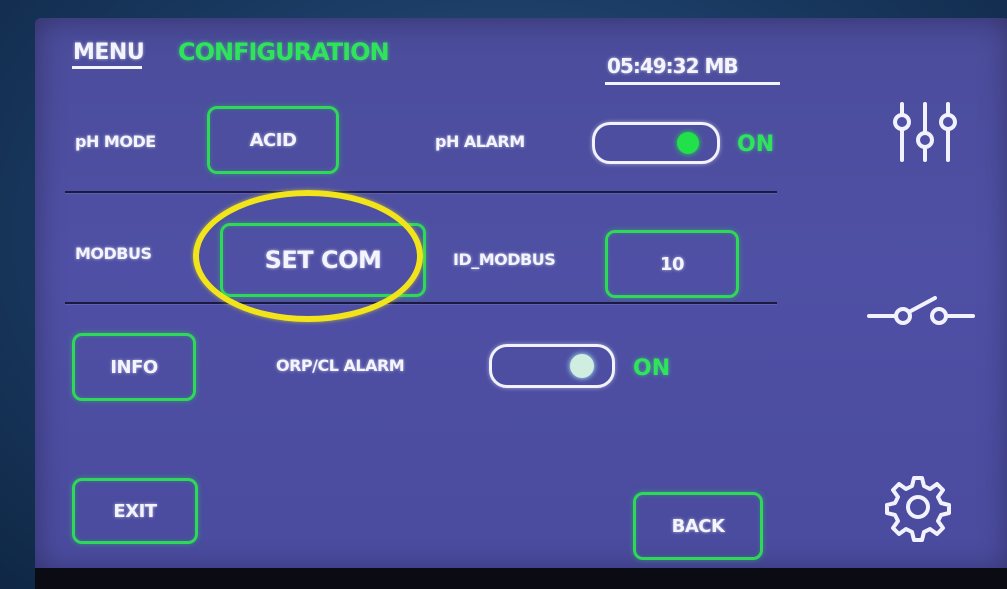 This screenshot has height=589, width=1007. Describe the element at coordinates (284, 52) in the screenshot. I see `page-title: CONFIGURATION` at that location.